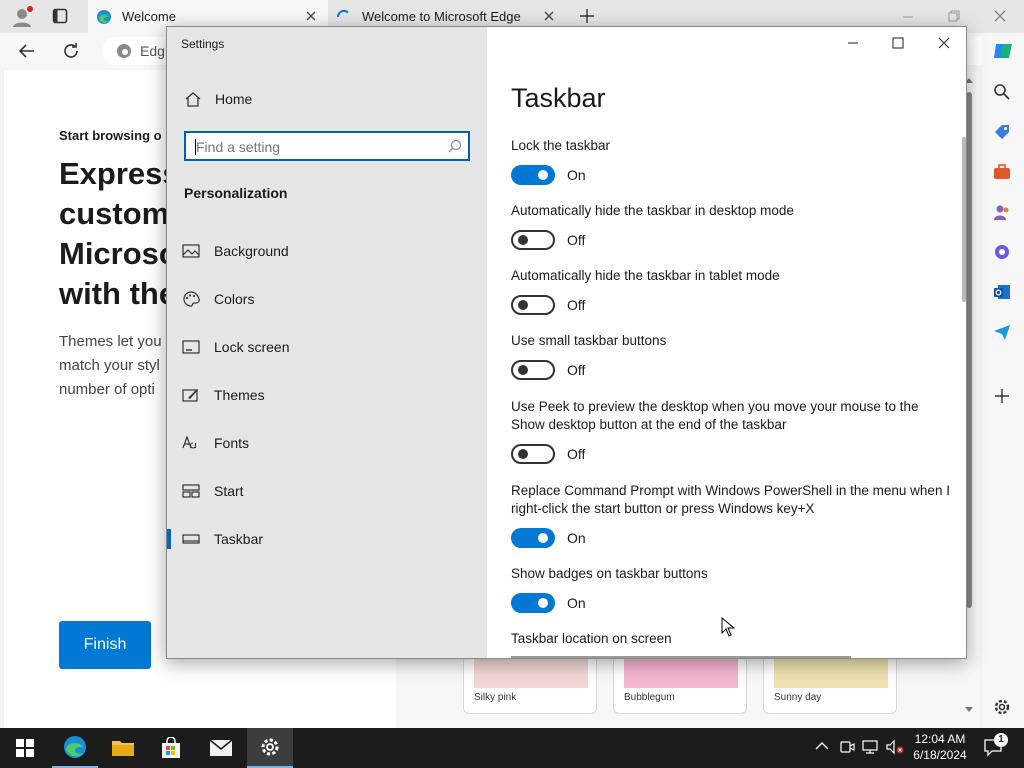  What do you see at coordinates (533, 603) in the screenshot?
I see `badges-toggle` at bounding box center [533, 603].